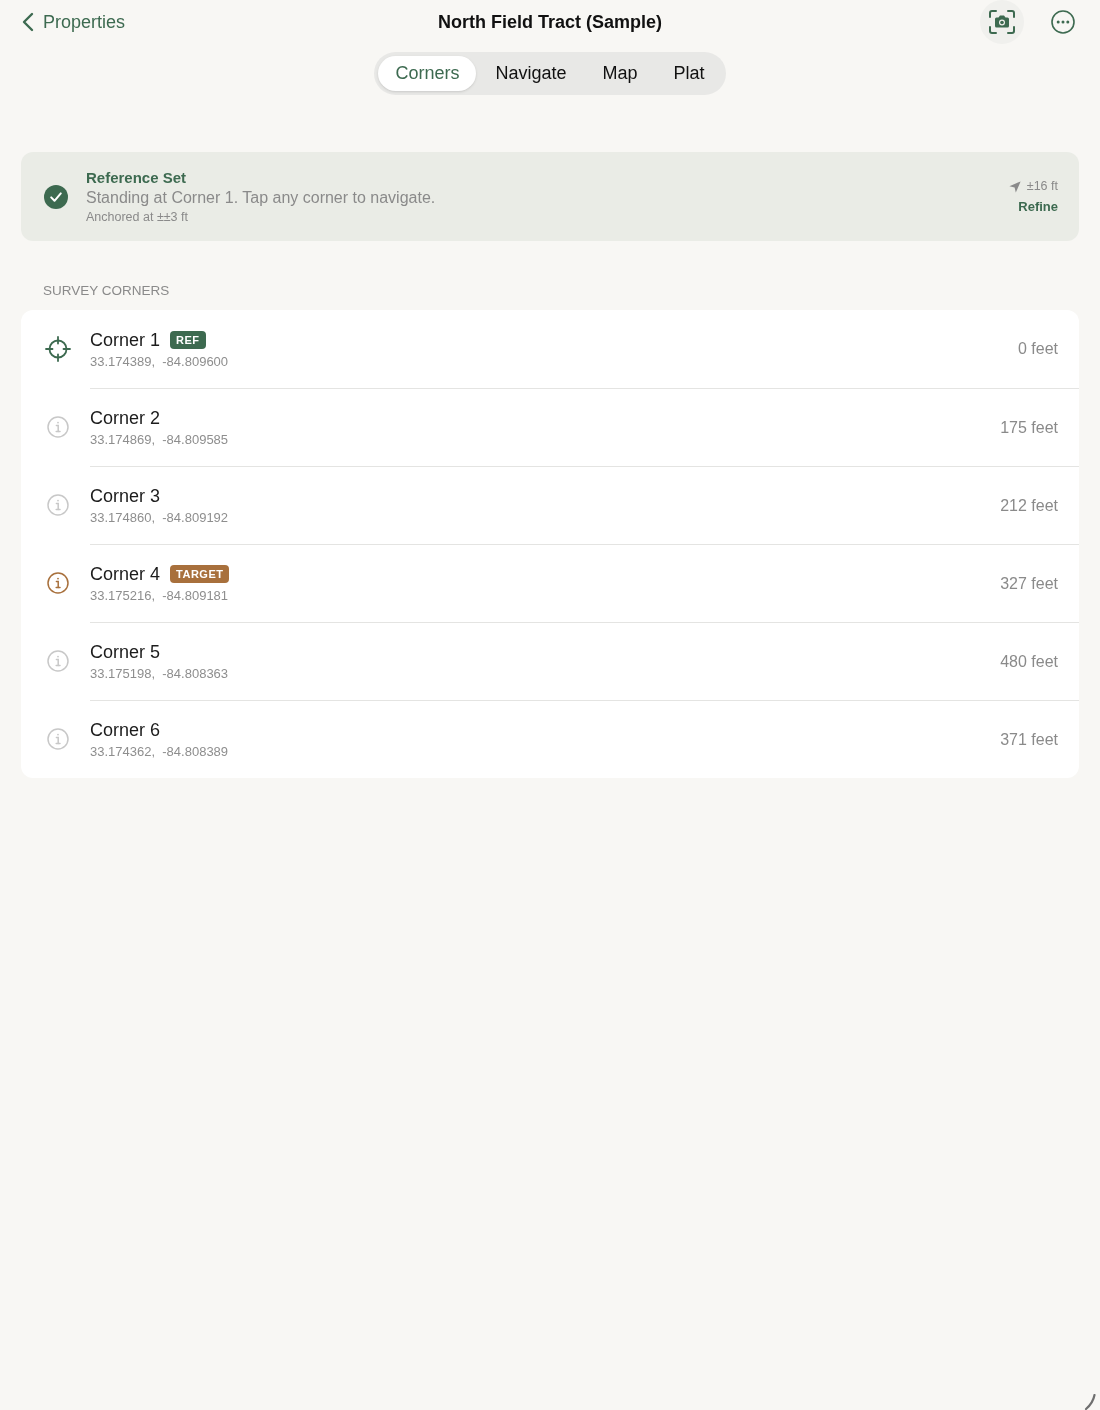  I want to click on check-circle-icon, so click(56, 196).